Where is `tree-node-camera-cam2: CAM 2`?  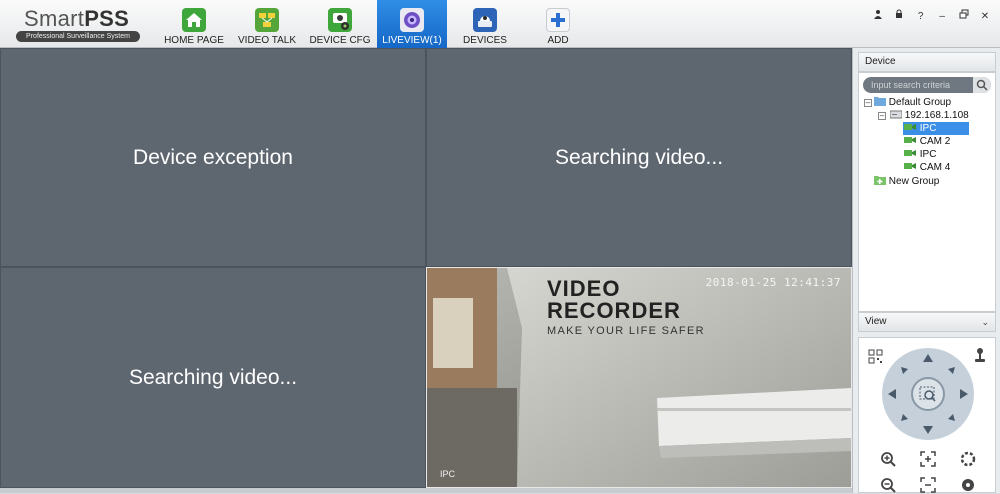 tree-node-camera-cam2: CAM 2 is located at coordinates (926, 141).